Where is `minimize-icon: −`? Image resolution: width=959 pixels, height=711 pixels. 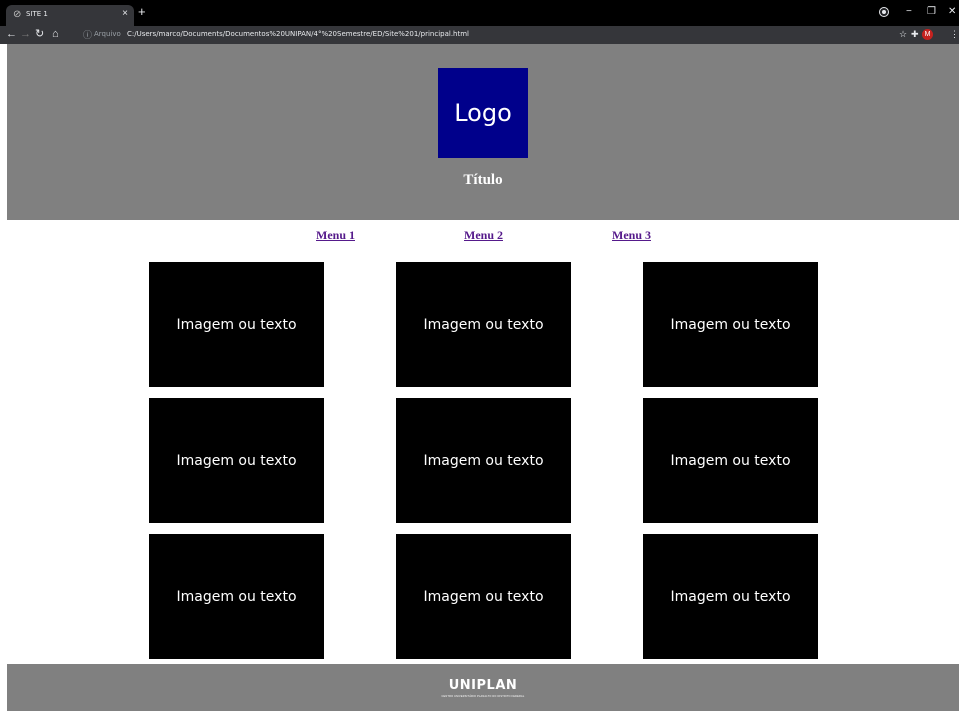 minimize-icon: − is located at coordinates (909, 11).